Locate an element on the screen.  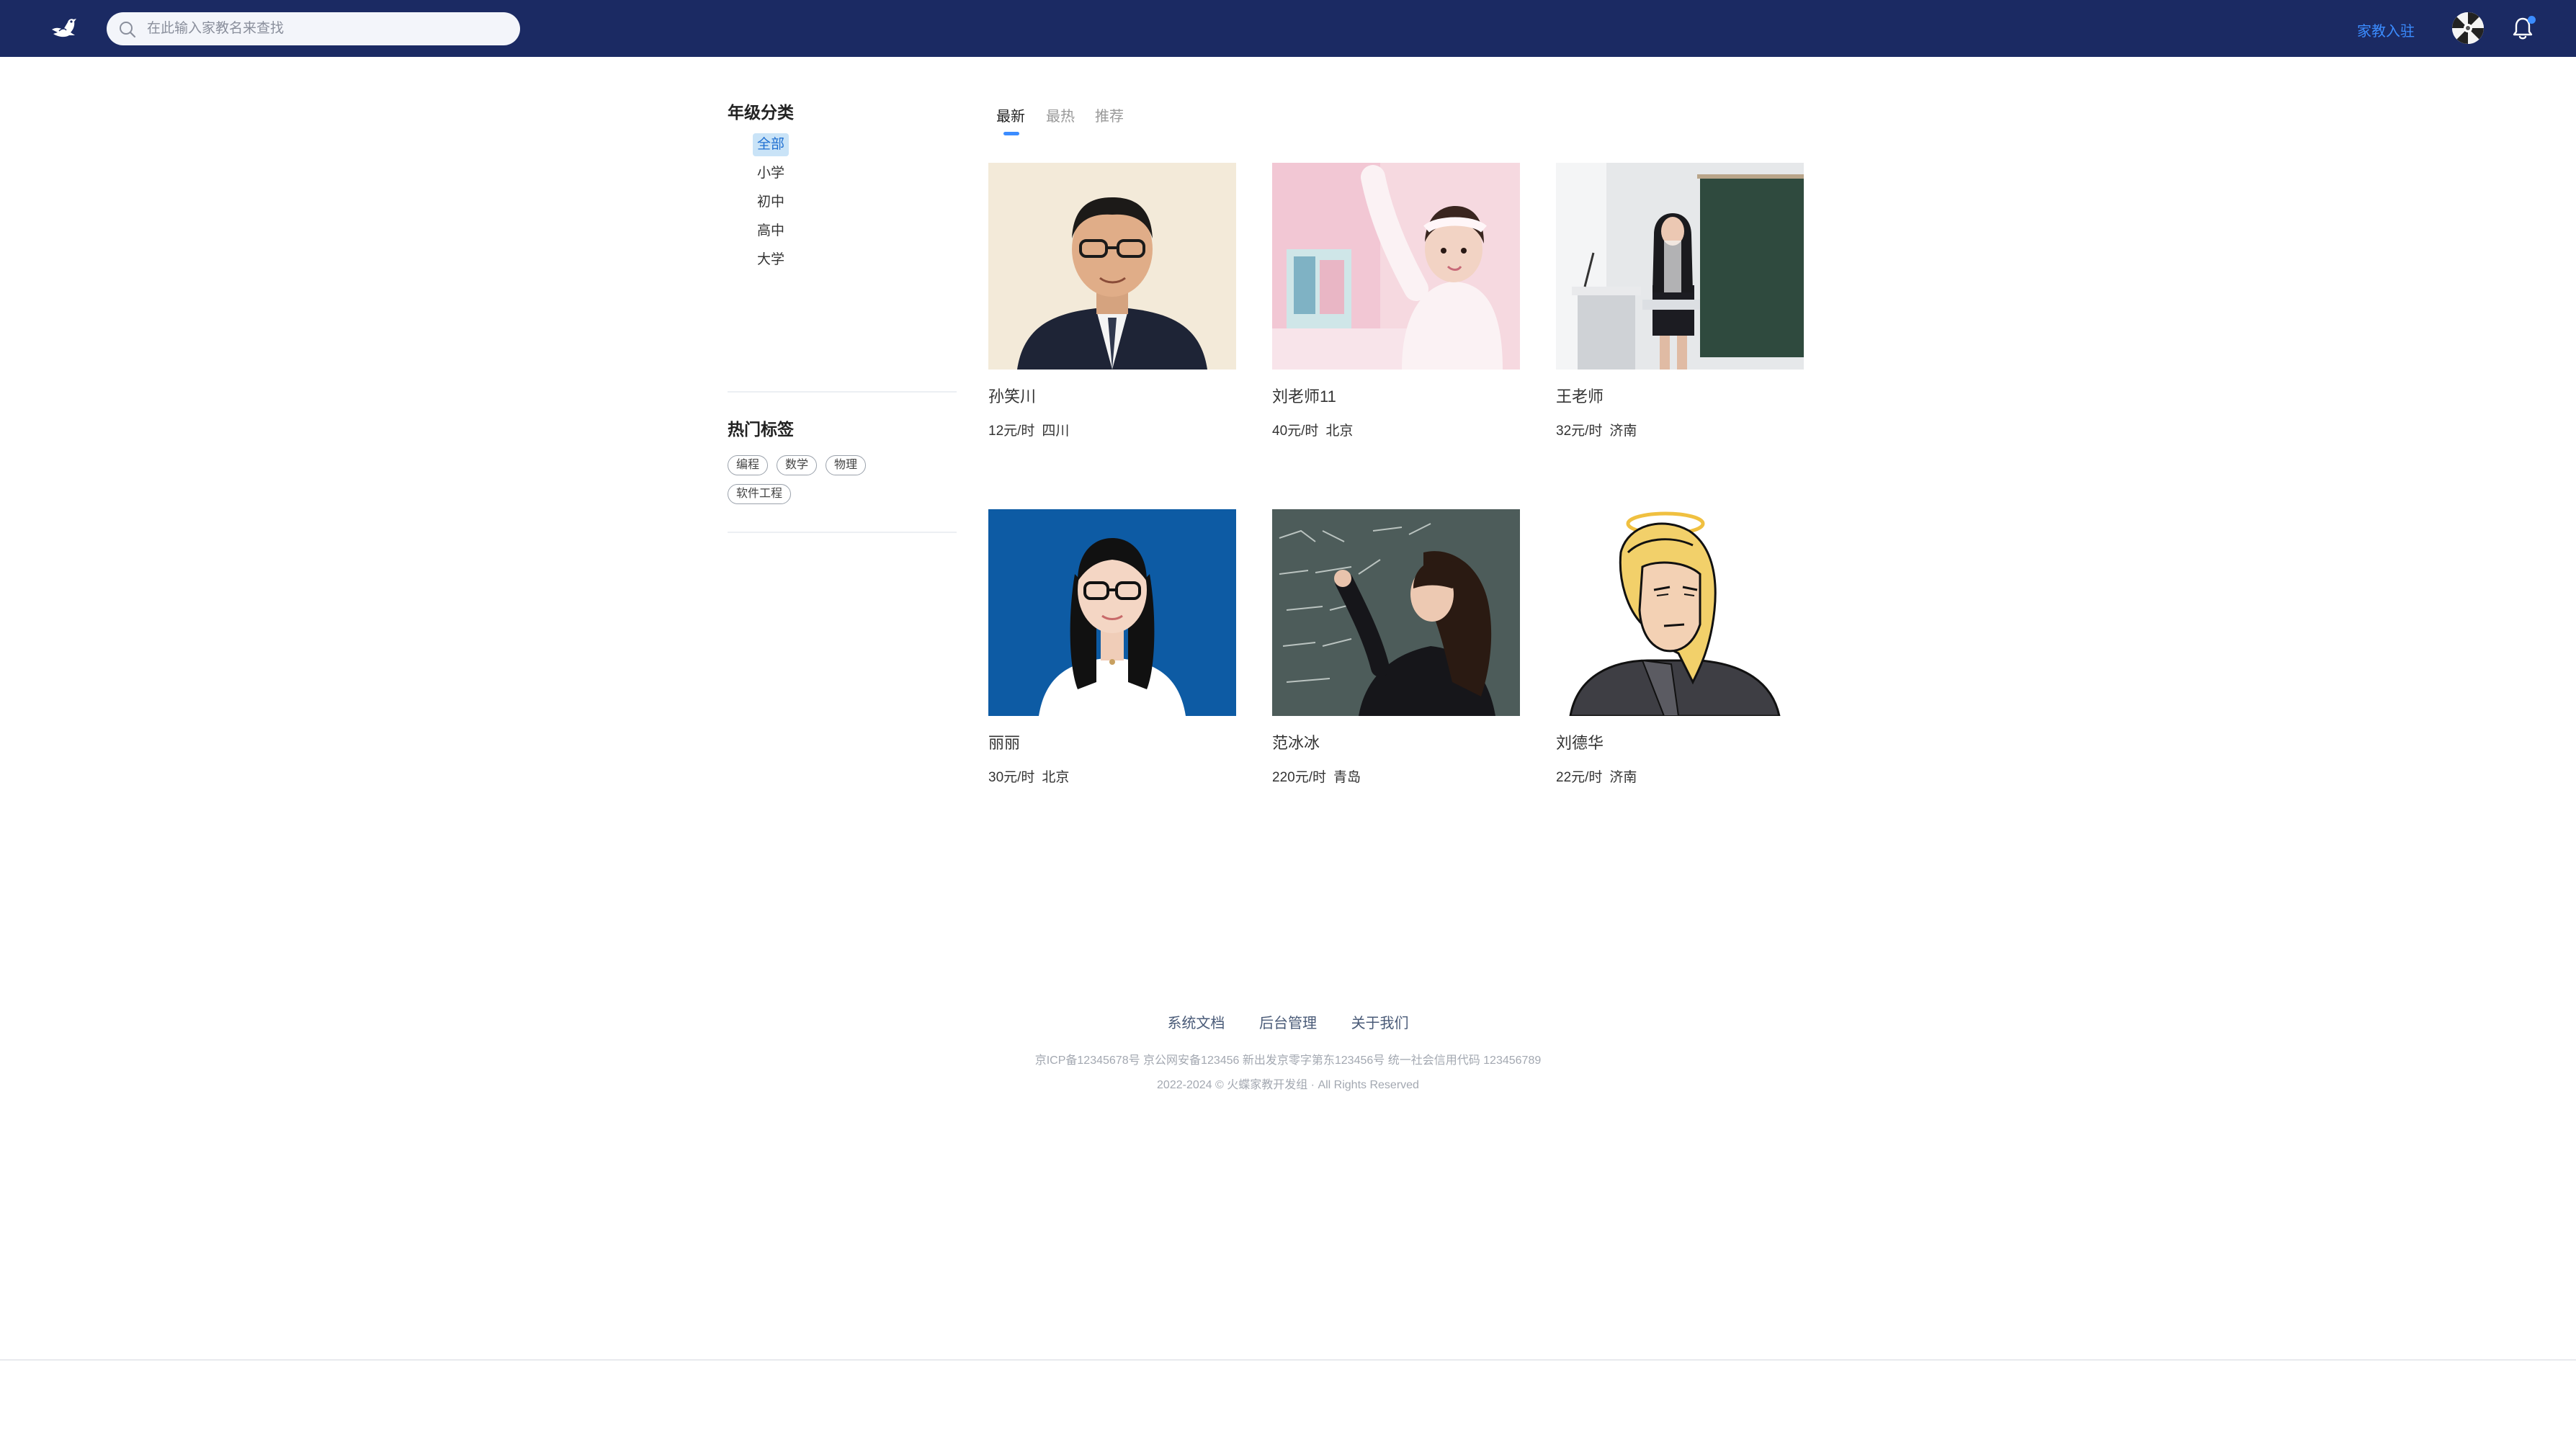
tag-list: 编程 数学 物理 软件工程 is located at coordinates (818, 480).